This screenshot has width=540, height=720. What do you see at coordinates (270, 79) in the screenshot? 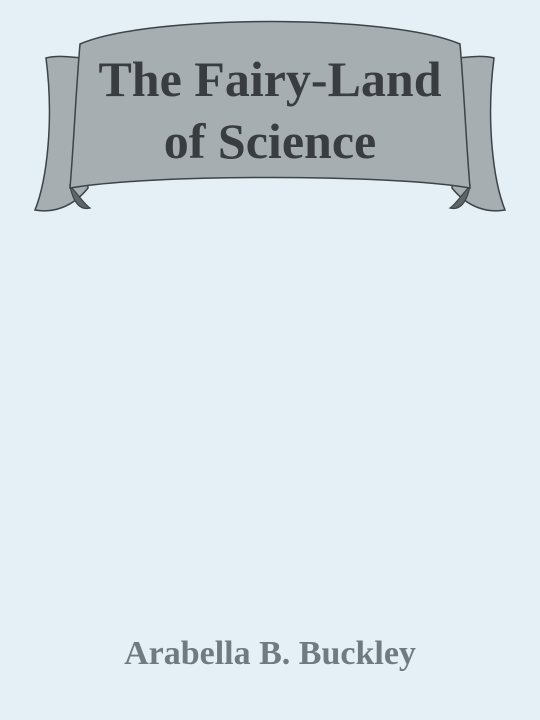
I see `book-title-line-1: The Fairy-Land` at bounding box center [270, 79].